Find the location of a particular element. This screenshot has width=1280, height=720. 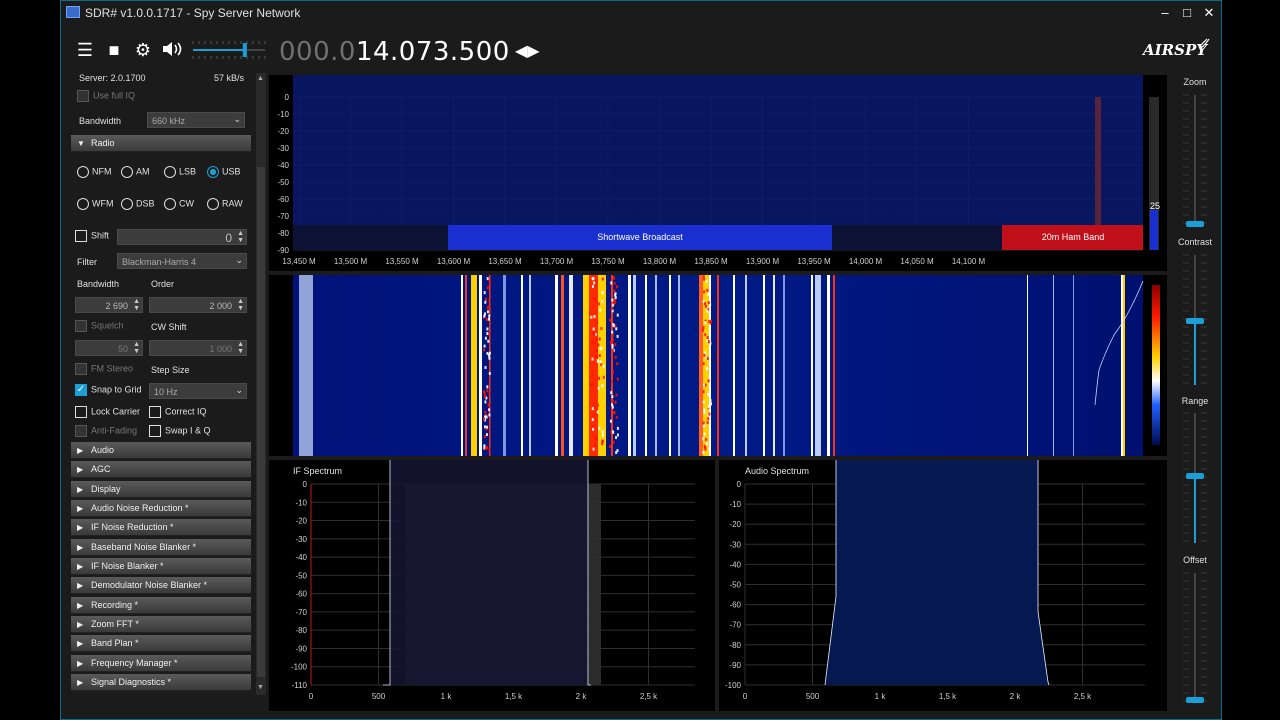

scrollbar-thumb is located at coordinates (261, 422).